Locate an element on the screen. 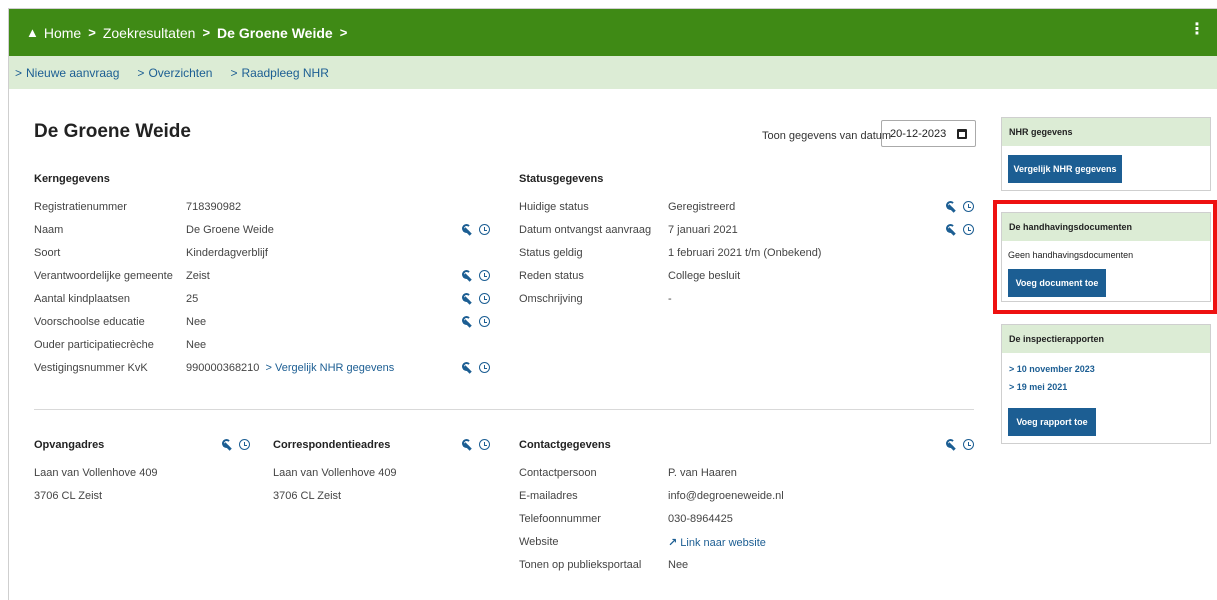  field-value: 7 januari 2021 is located at coordinates (703, 230).